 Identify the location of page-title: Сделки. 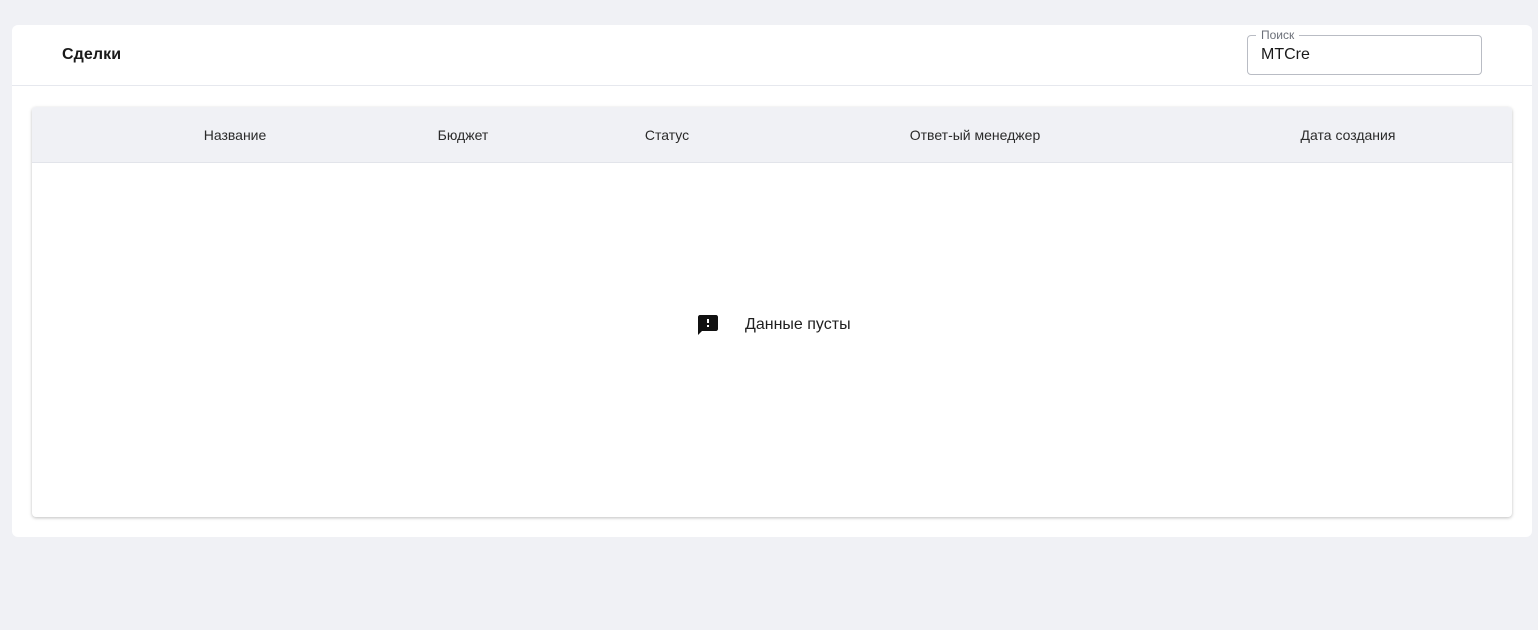
(92, 54).